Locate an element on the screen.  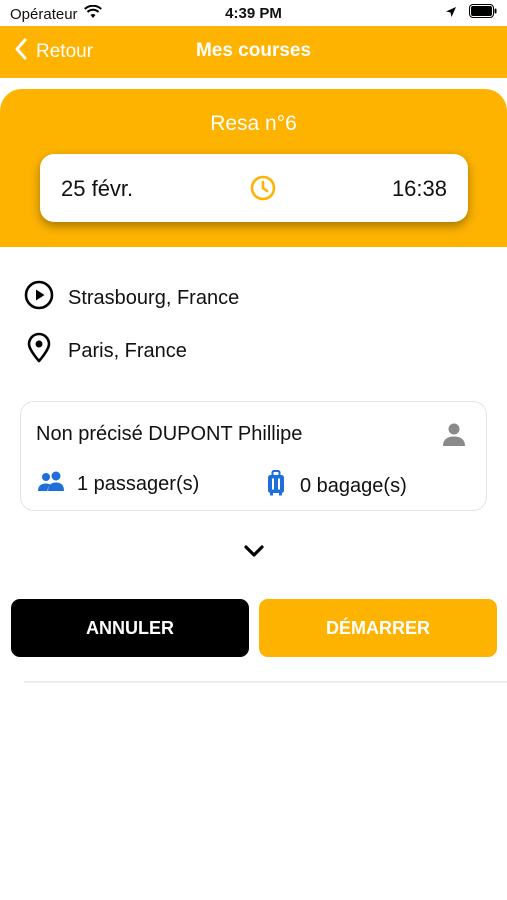
luggage-count-label: 0 bagage(s) is located at coordinates (353, 485).